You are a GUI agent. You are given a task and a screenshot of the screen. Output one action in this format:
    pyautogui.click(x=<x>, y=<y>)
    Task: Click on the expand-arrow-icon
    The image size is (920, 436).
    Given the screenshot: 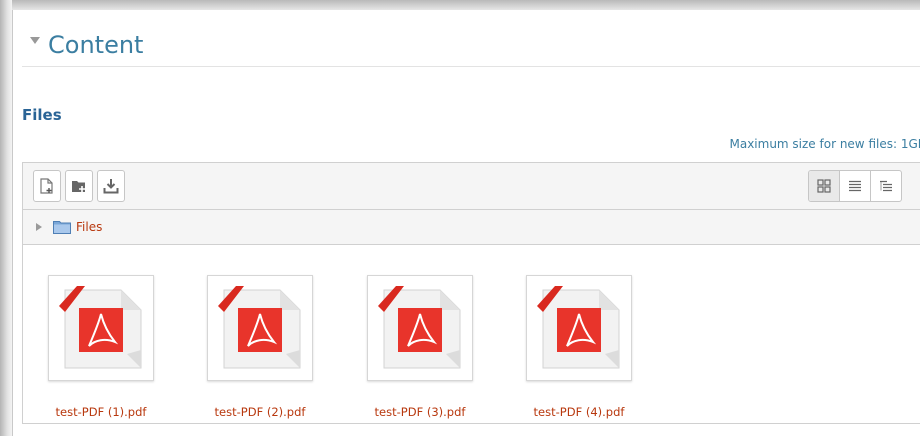 What is the action you would take?
    pyautogui.click(x=39, y=227)
    